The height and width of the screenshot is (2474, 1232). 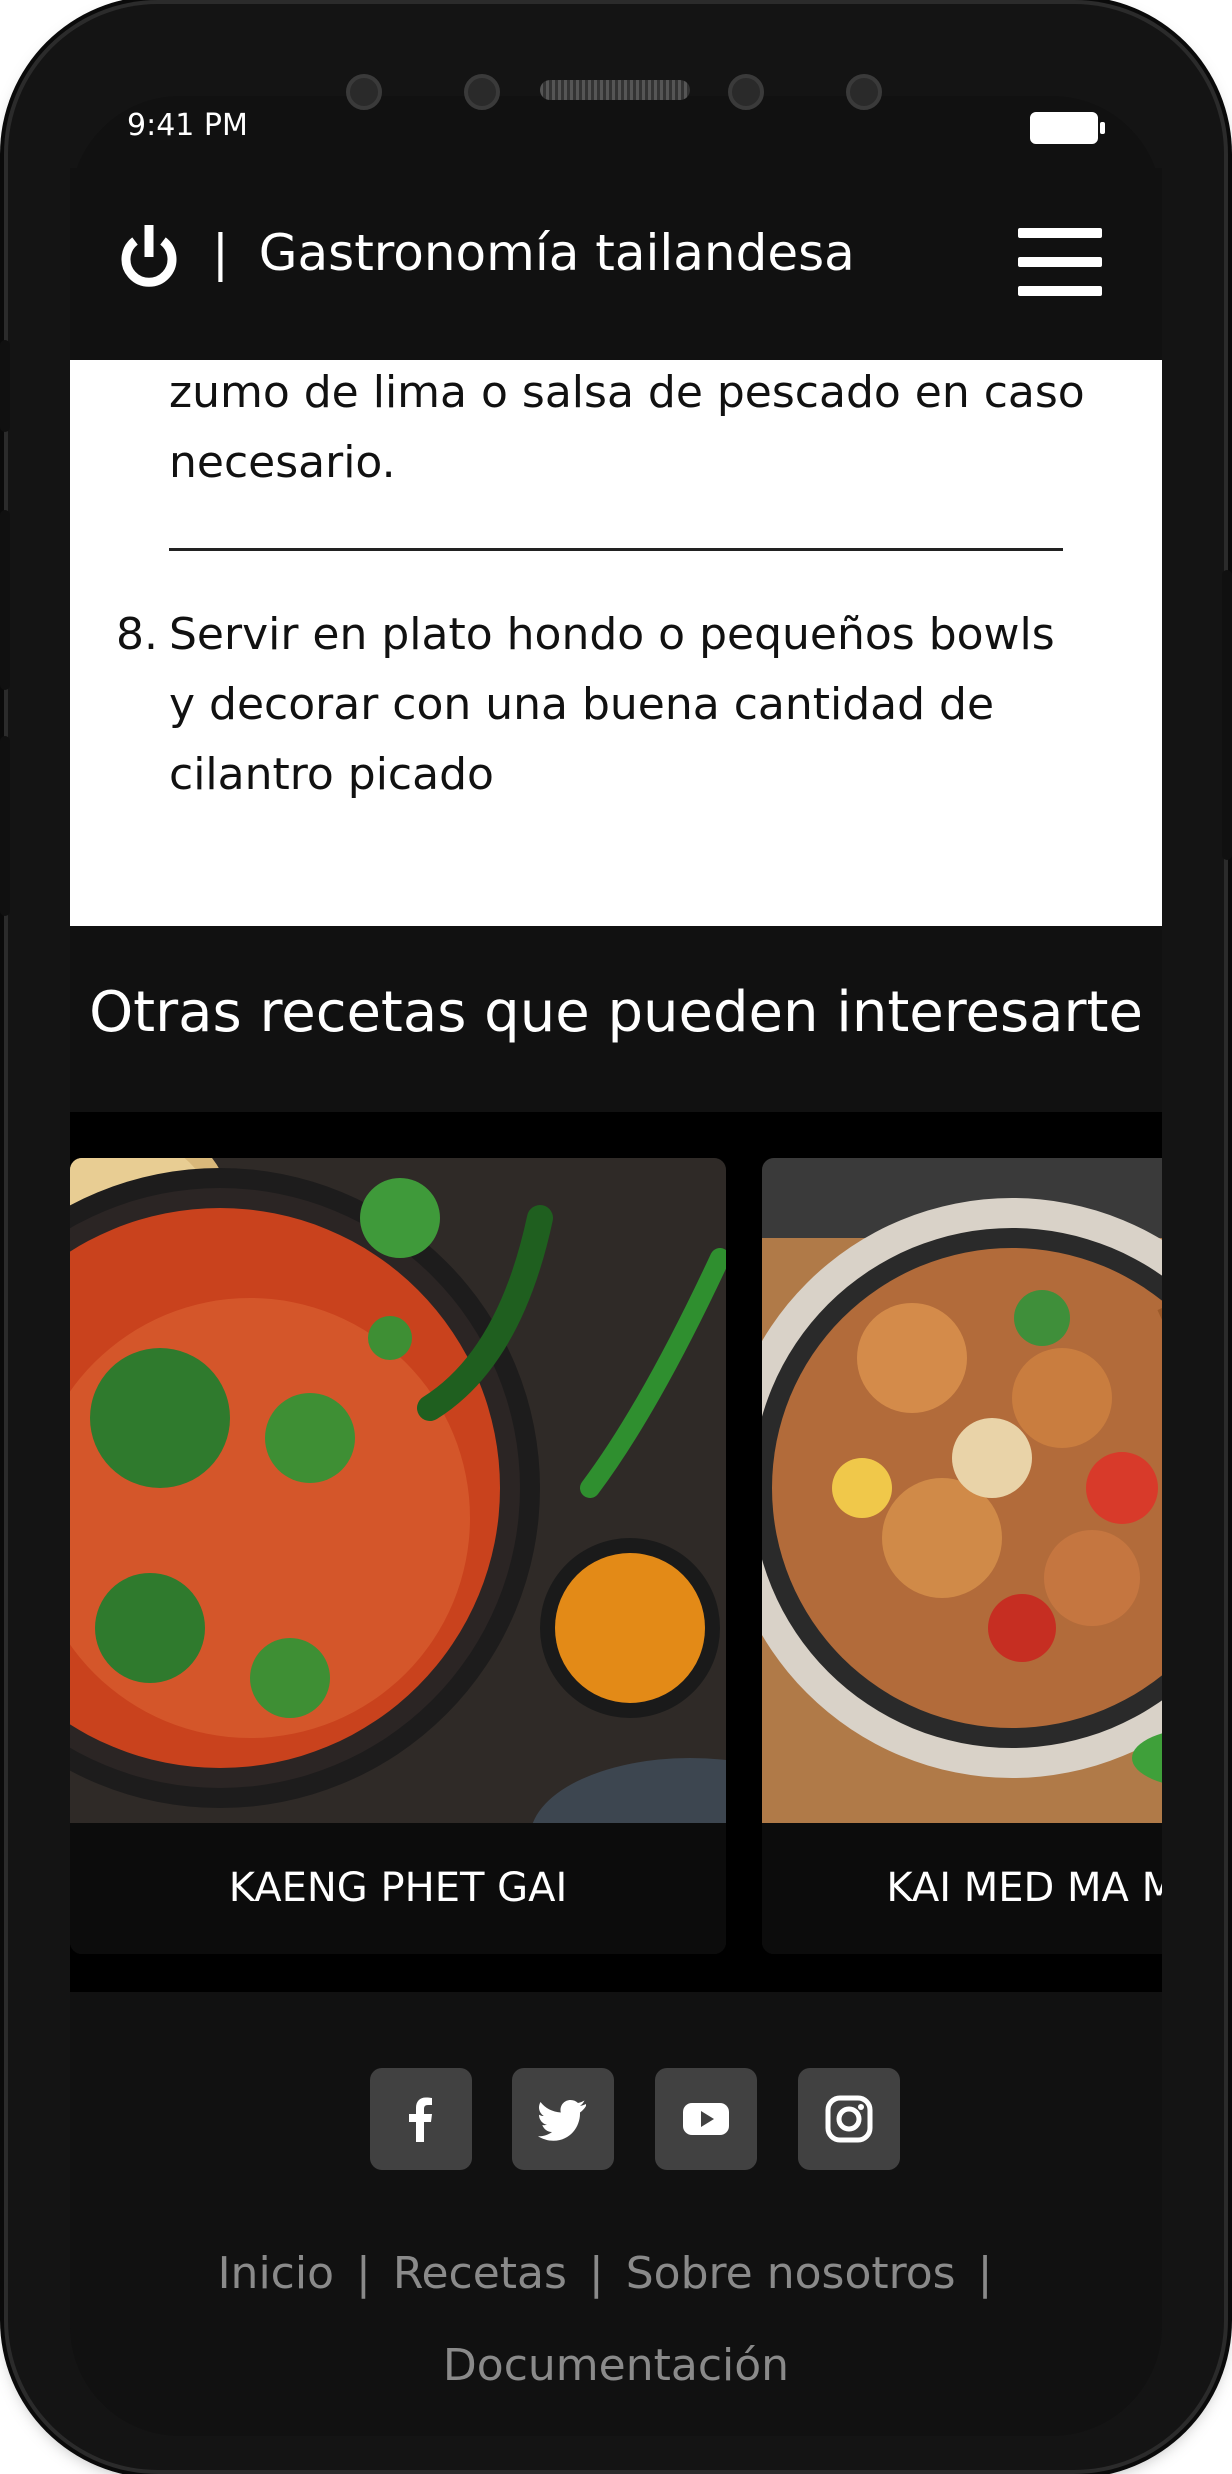 What do you see at coordinates (864, 92) in the screenshot?
I see `ambient-sensor` at bounding box center [864, 92].